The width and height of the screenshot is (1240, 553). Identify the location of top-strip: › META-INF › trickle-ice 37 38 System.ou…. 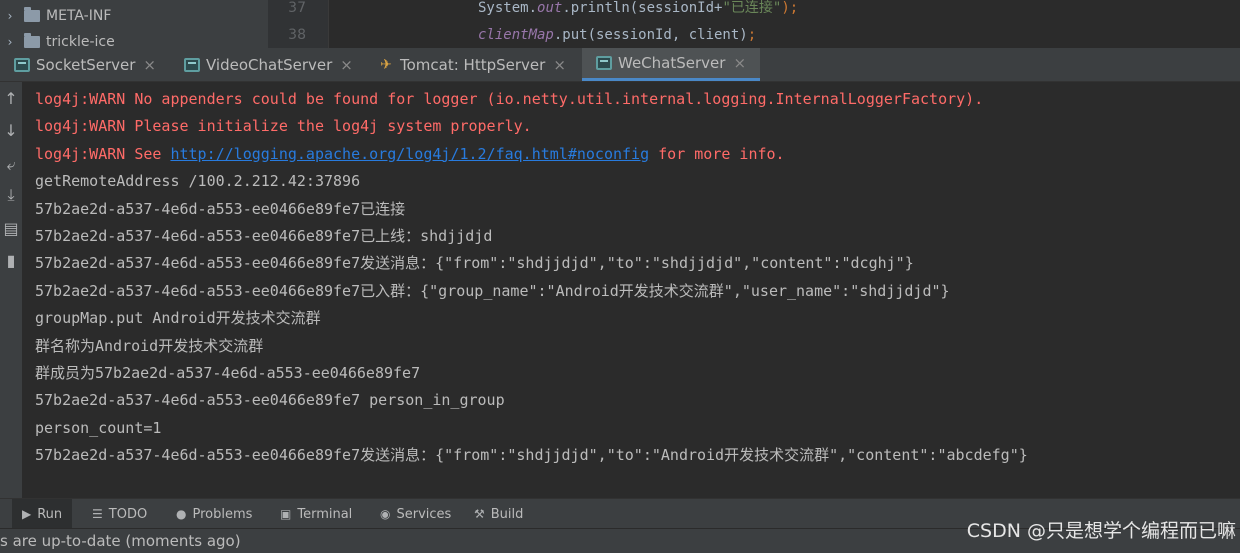
(620, 24).